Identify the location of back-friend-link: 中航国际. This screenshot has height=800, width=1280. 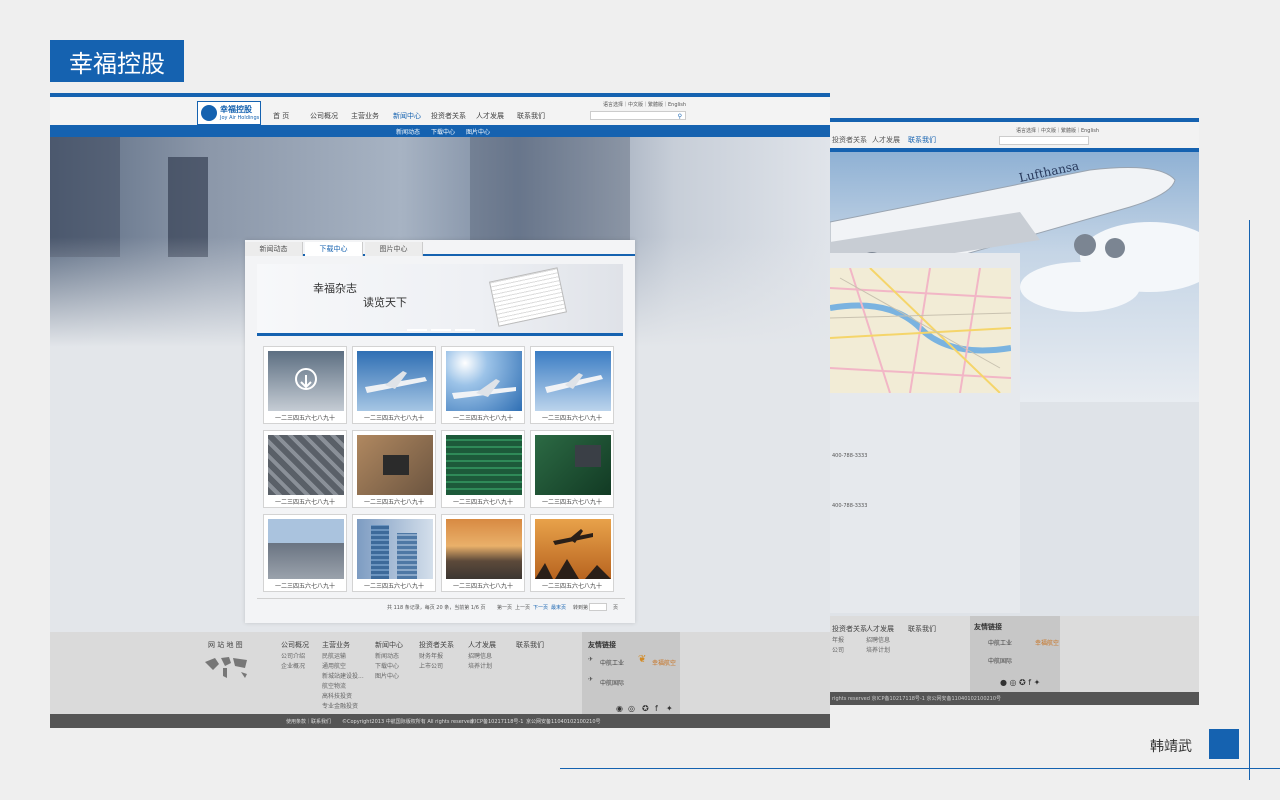
(1000, 660).